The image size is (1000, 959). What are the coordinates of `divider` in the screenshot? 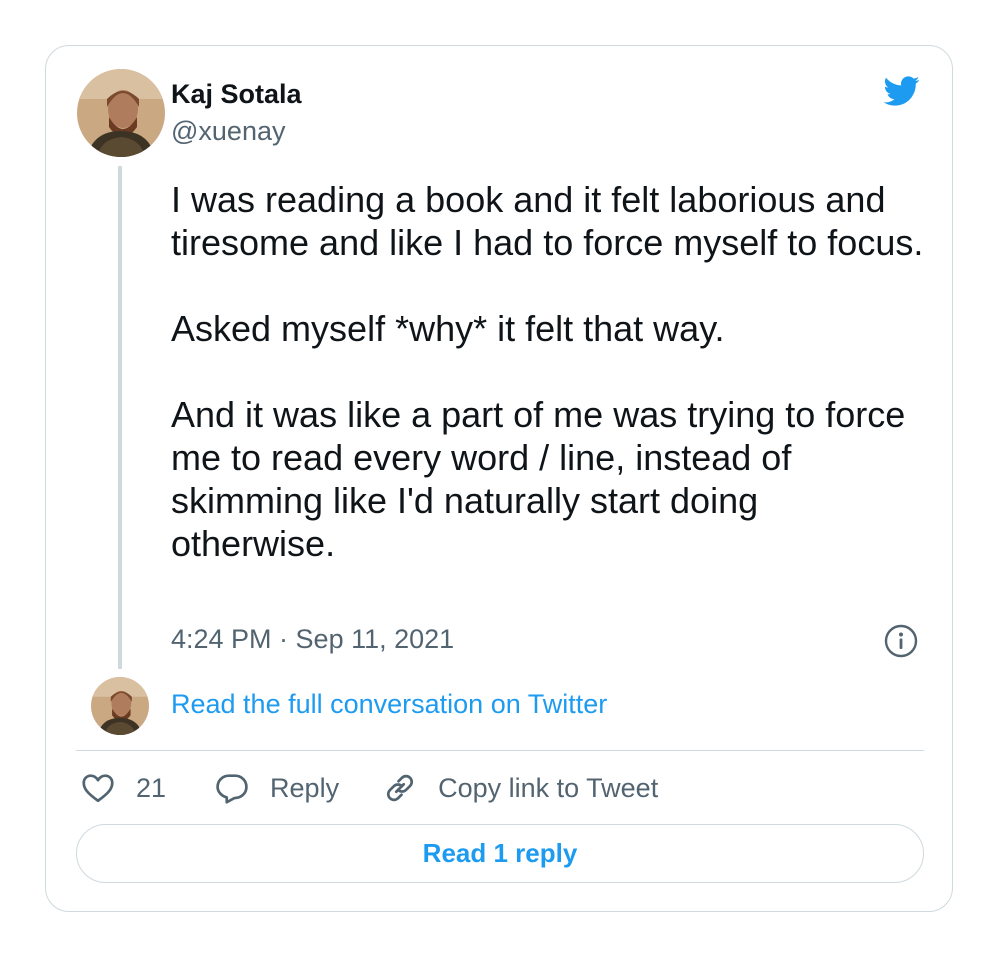 It's located at (500, 750).